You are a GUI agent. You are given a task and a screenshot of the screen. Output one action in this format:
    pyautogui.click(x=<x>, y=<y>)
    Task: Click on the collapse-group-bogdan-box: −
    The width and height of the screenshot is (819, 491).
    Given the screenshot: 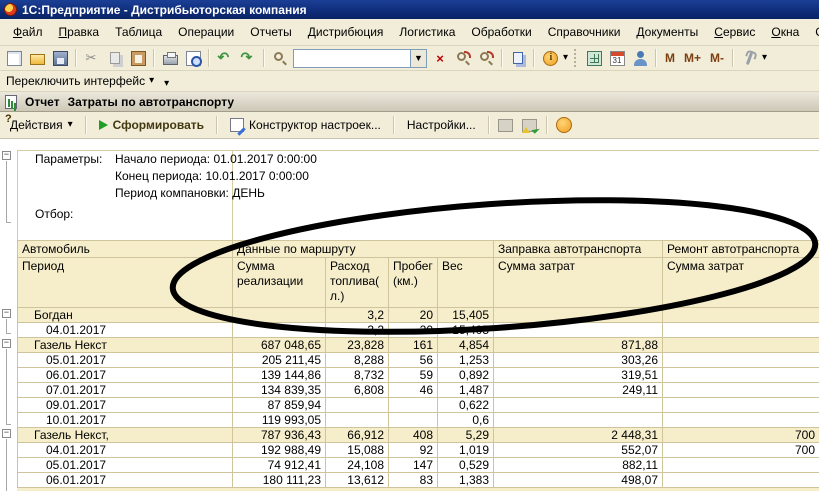 What is the action you would take?
    pyautogui.click(x=6, y=313)
    